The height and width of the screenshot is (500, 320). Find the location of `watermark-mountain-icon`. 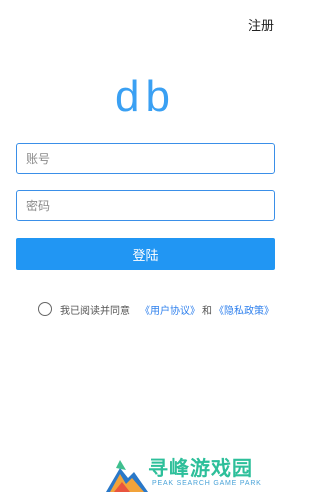

watermark-mountain-icon is located at coordinates (127, 476).